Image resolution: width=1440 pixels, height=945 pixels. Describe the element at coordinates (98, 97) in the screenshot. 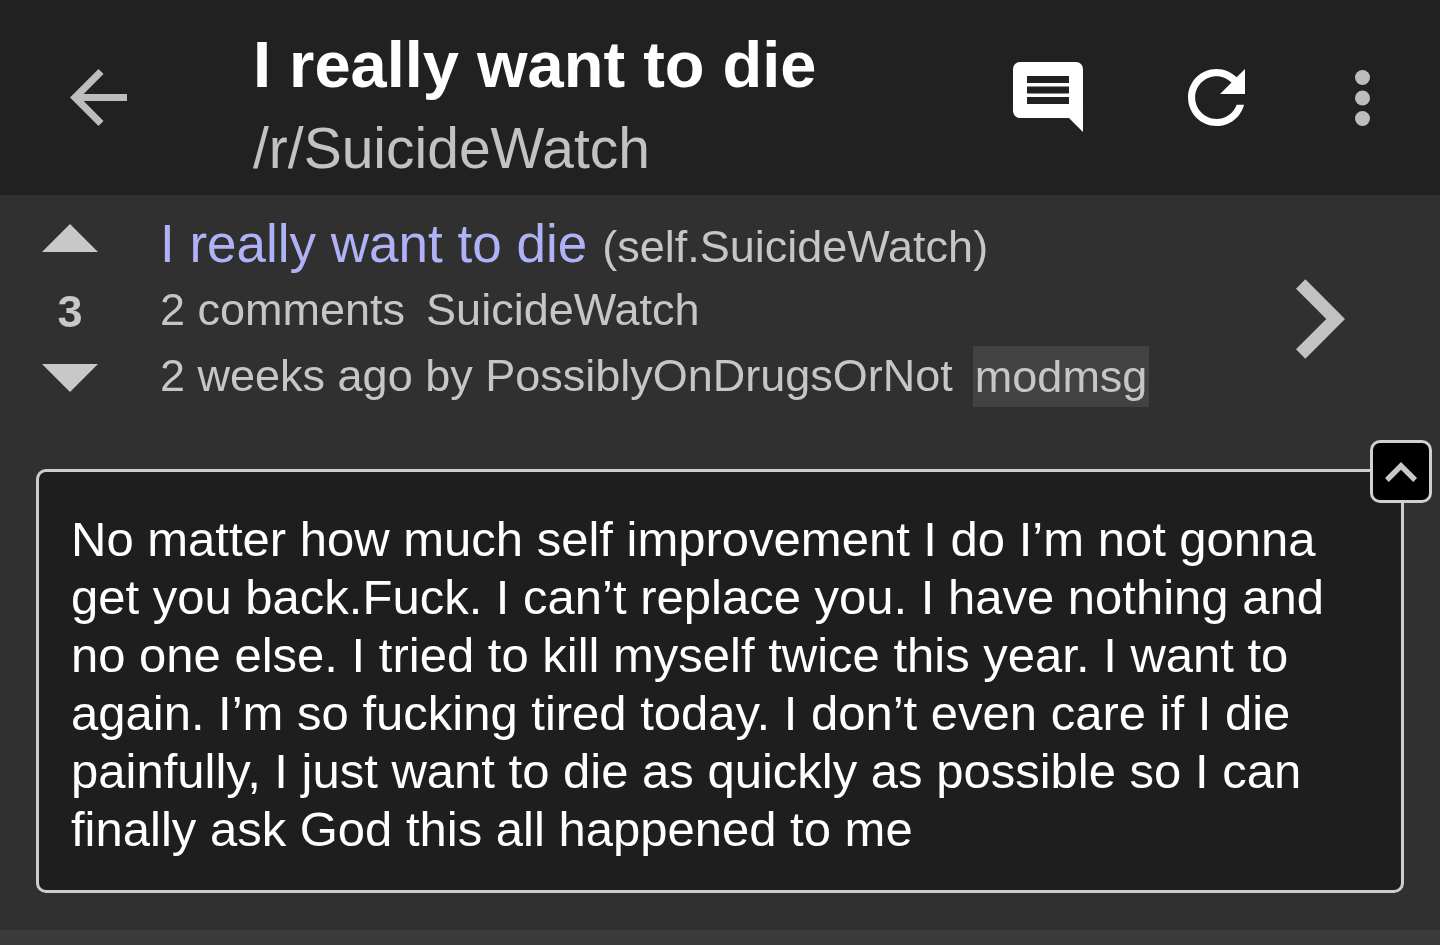

I see `left-arrow-icon` at that location.